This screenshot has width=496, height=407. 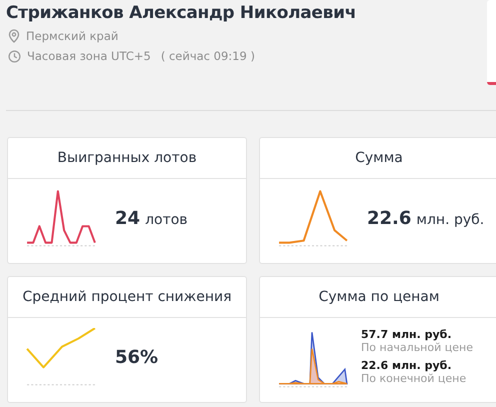 What do you see at coordinates (378, 297) in the screenshot?
I see `card-title: Сумма по ценам` at bounding box center [378, 297].